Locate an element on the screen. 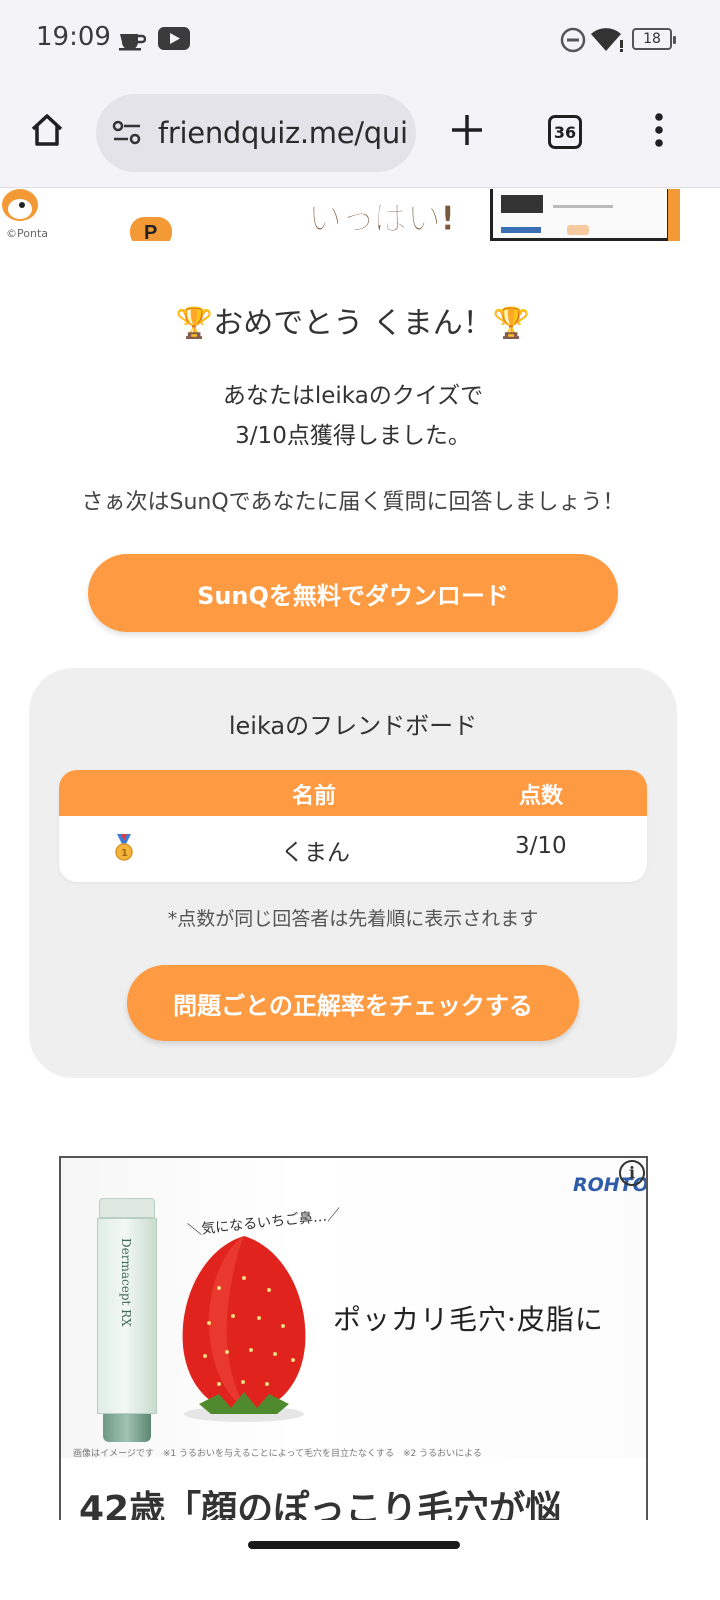 Image resolution: width=720 pixels, height=1600 pixels. coffee-icon is located at coordinates (132, 42).